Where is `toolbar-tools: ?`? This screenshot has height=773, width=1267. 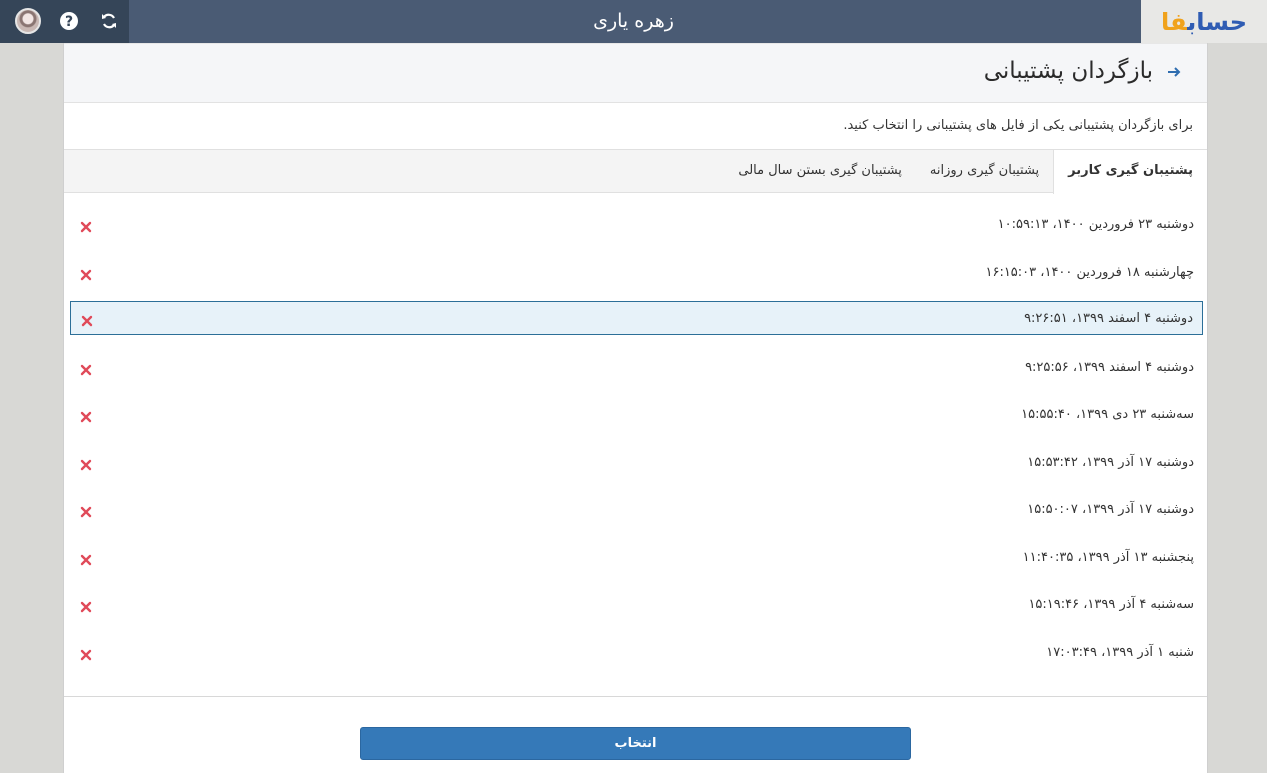
toolbar-tools: ? is located at coordinates (64, 21).